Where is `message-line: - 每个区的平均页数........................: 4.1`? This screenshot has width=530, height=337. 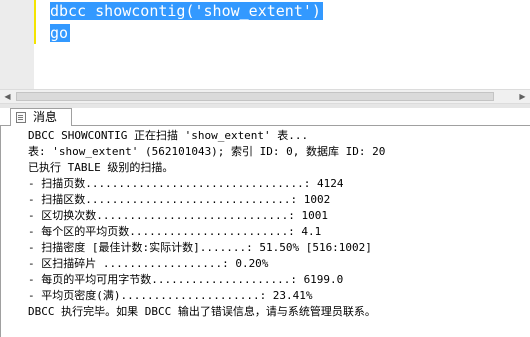
message-line: - 每个区的平均页数........................: 4.1 is located at coordinates (175, 231).